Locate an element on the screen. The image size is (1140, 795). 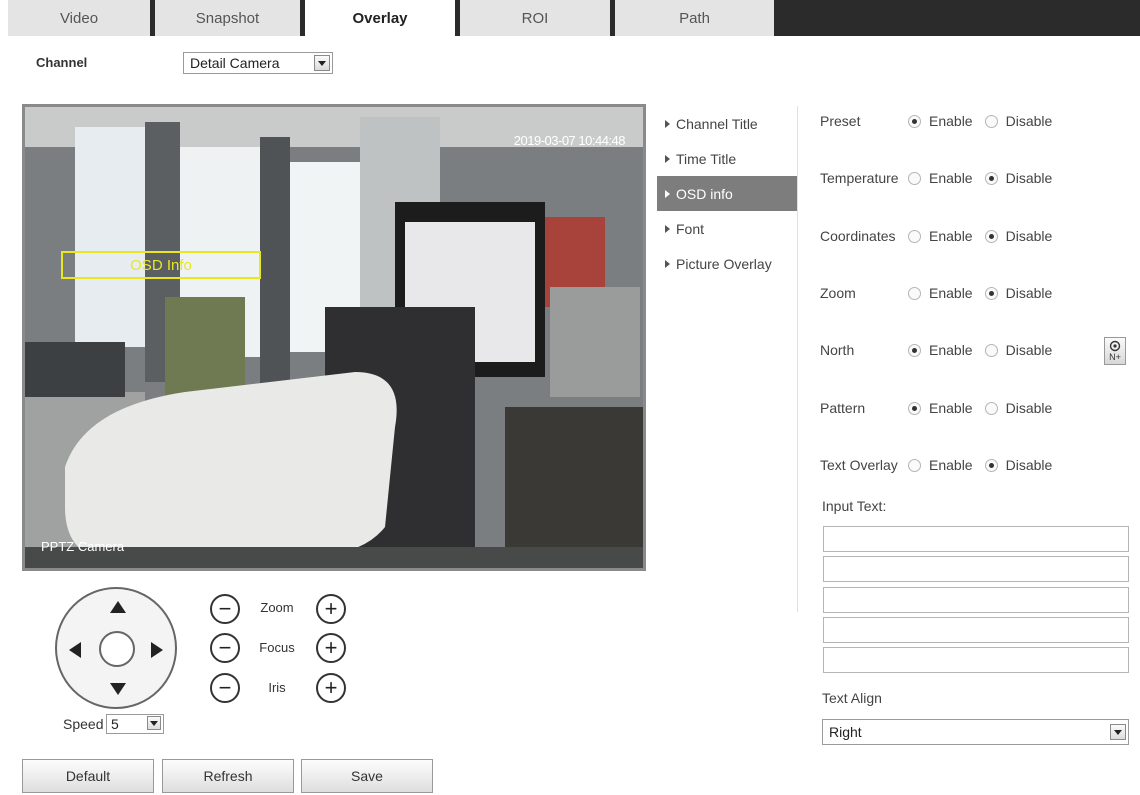
arrow-right-icon is located at coordinates (157, 650).